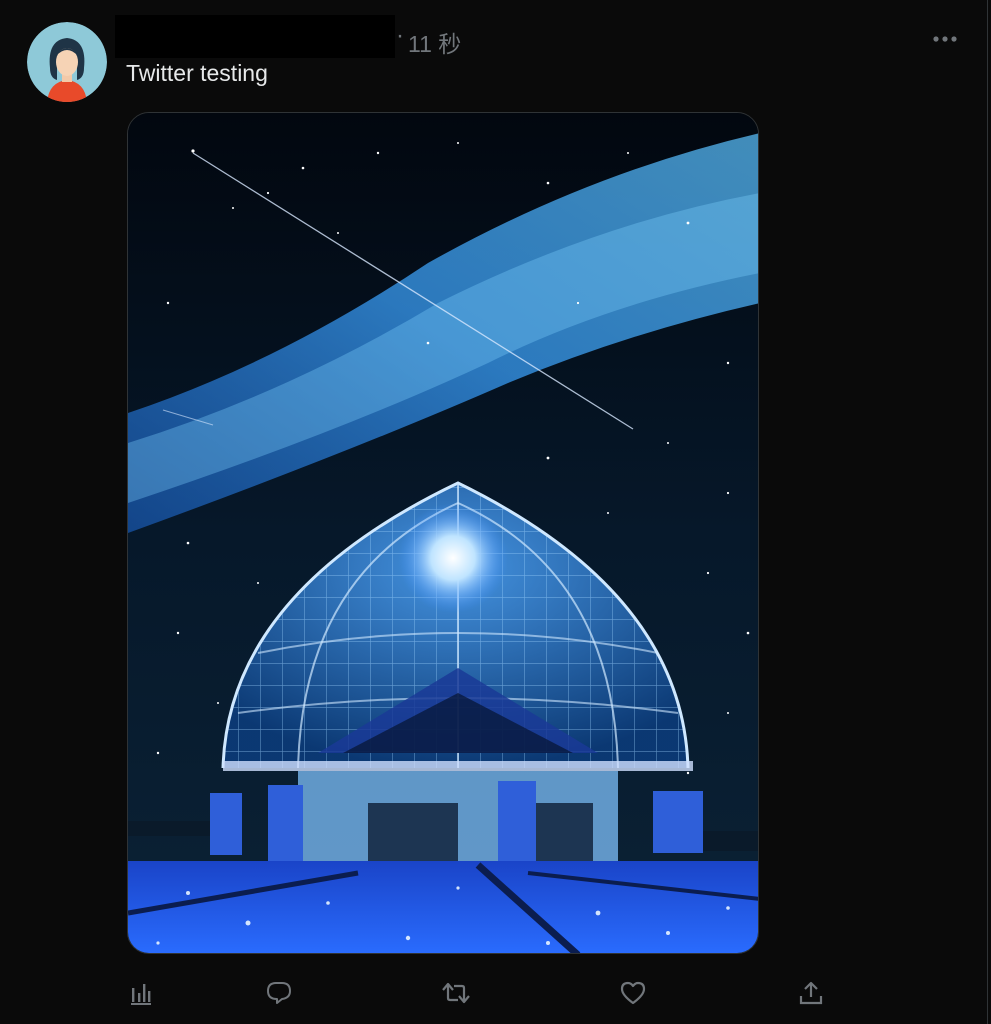 This screenshot has width=991, height=1024. I want to click on views-button, so click(141, 993).